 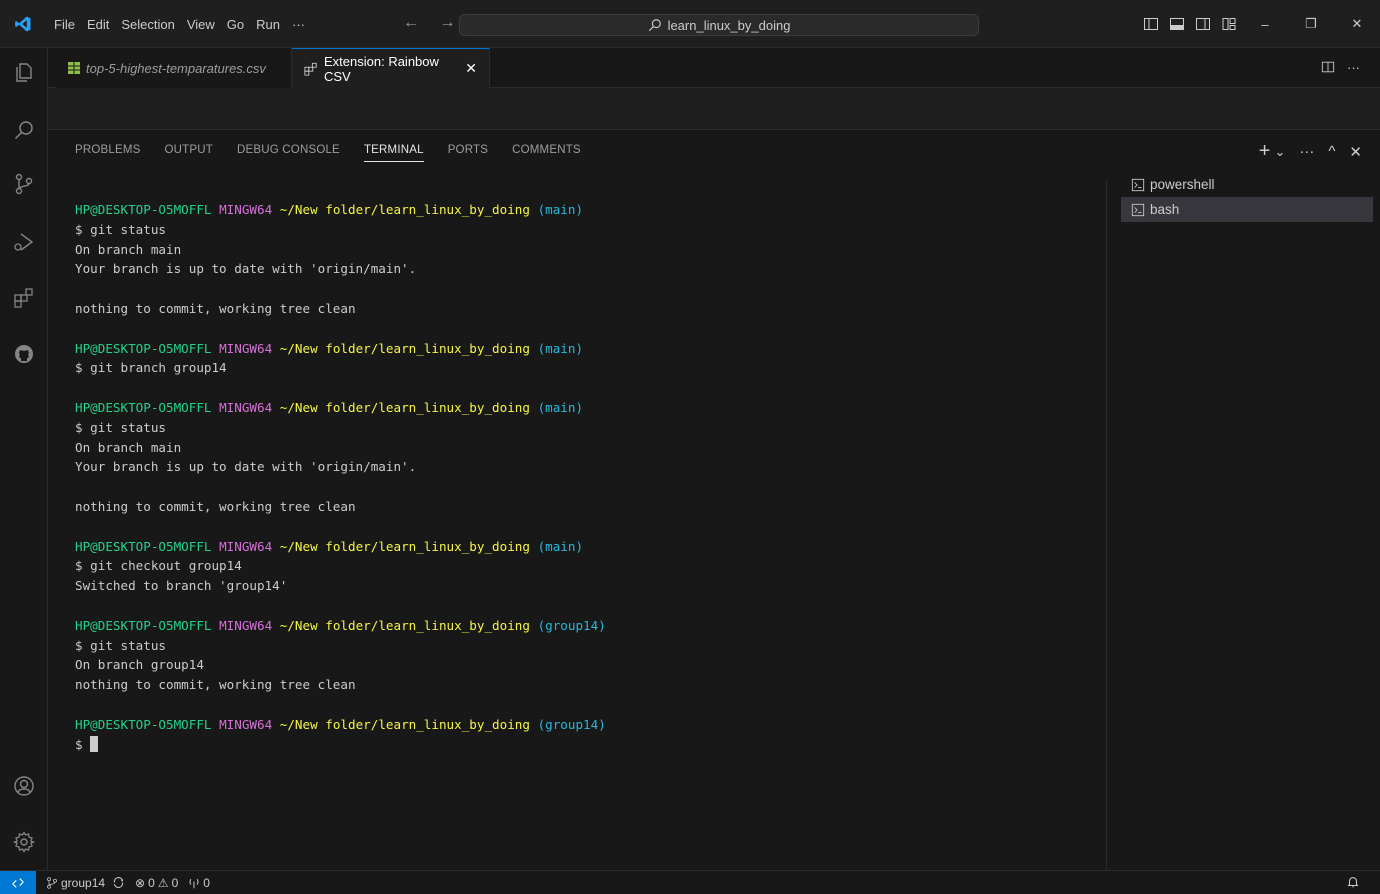 I want to click on terminal-session-bash: bash, so click(x=1247, y=209).